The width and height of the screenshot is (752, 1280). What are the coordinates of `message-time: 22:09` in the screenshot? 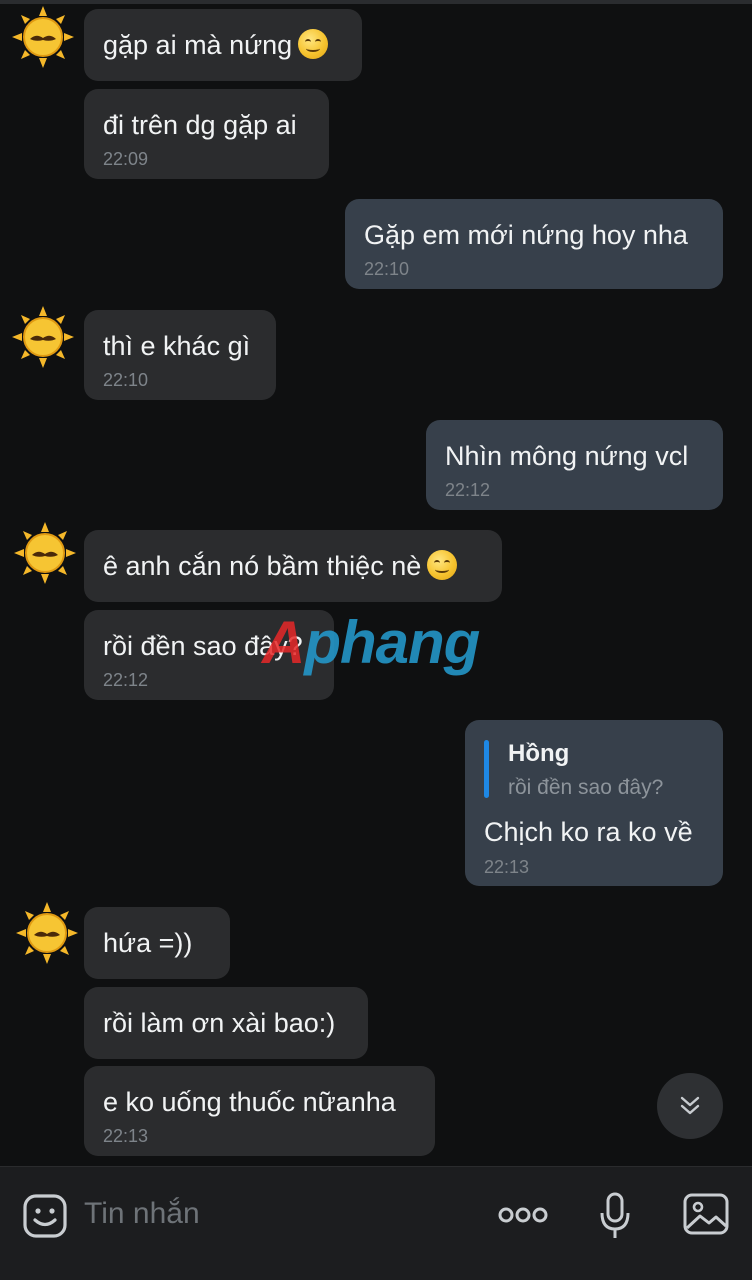 It's located at (126, 159).